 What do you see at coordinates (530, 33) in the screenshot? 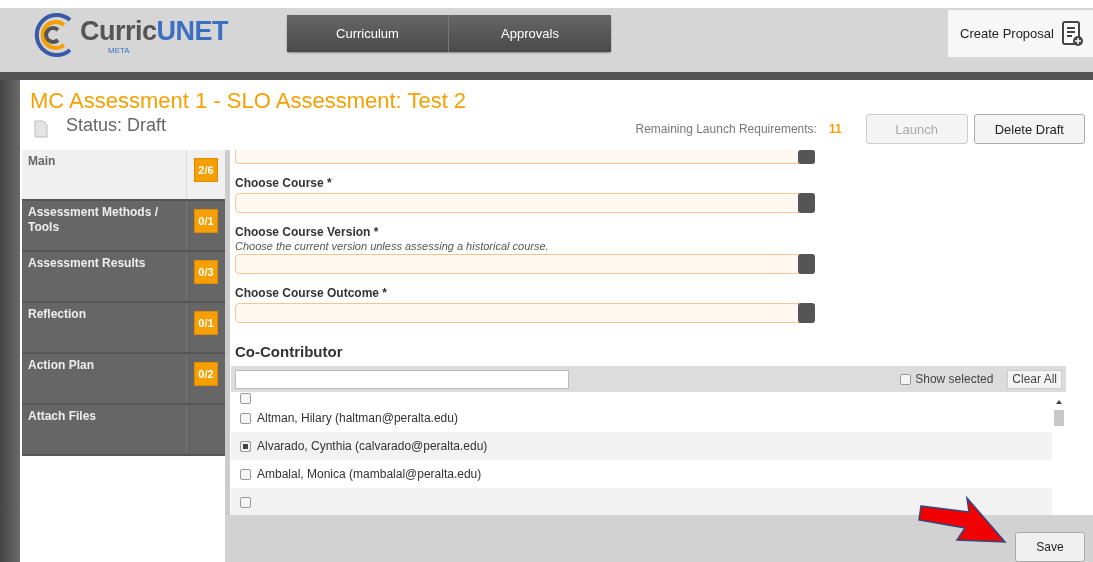
I see `nav-tab: Approvals` at bounding box center [530, 33].